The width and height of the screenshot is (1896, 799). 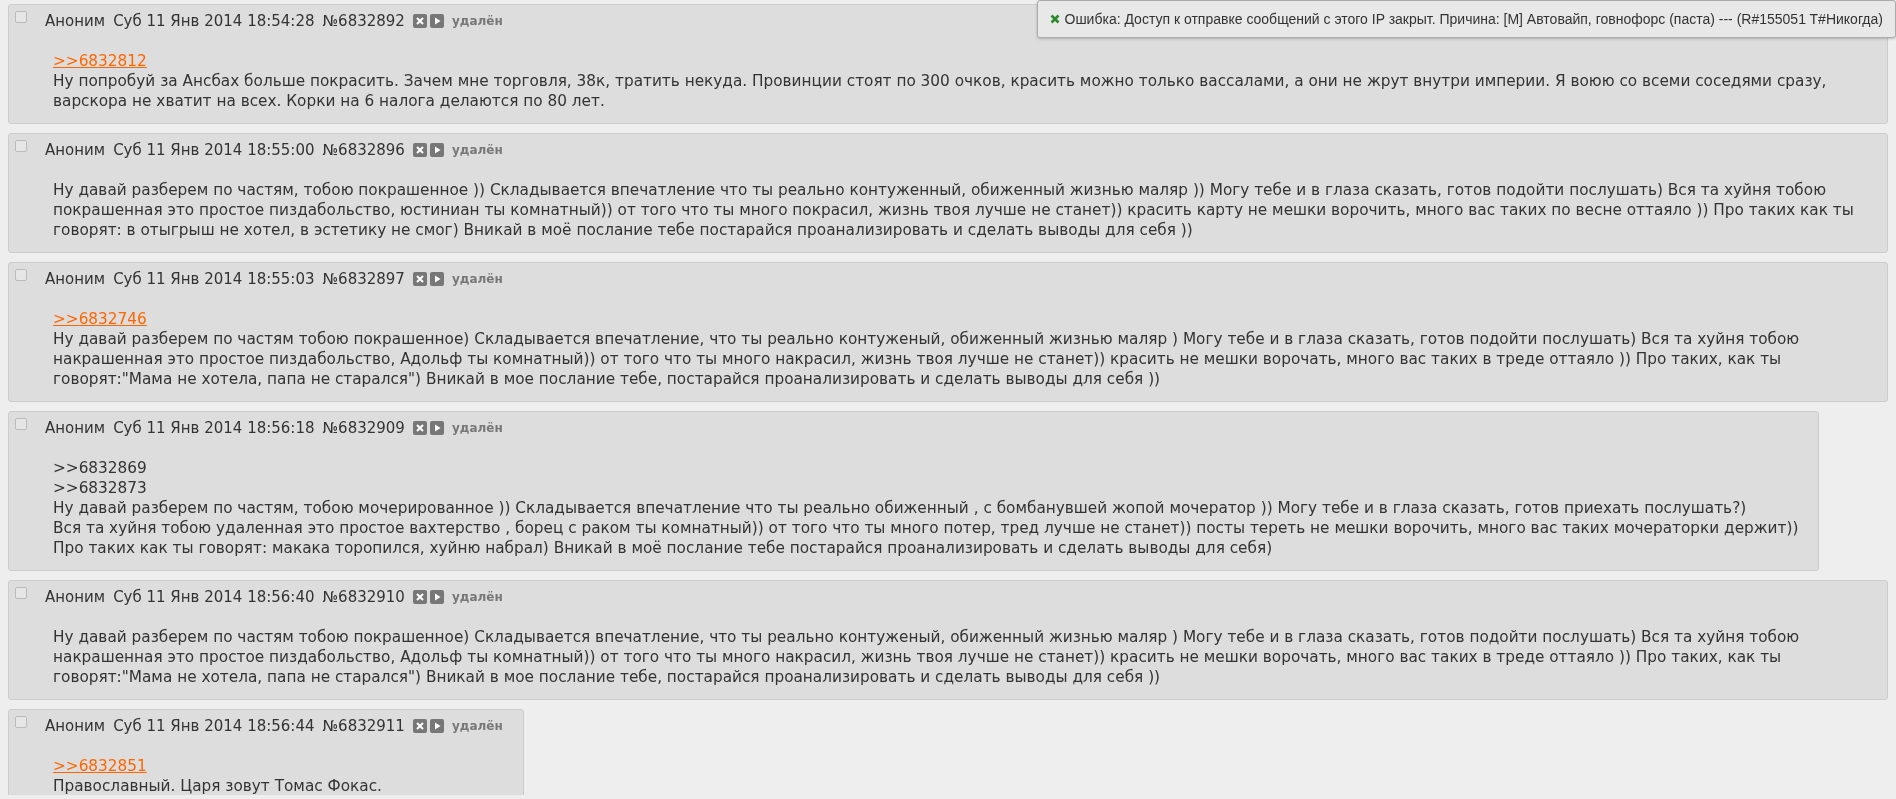 I want to click on post-text: Православный. Царя зовут Томас Фокас., so click(x=218, y=785).